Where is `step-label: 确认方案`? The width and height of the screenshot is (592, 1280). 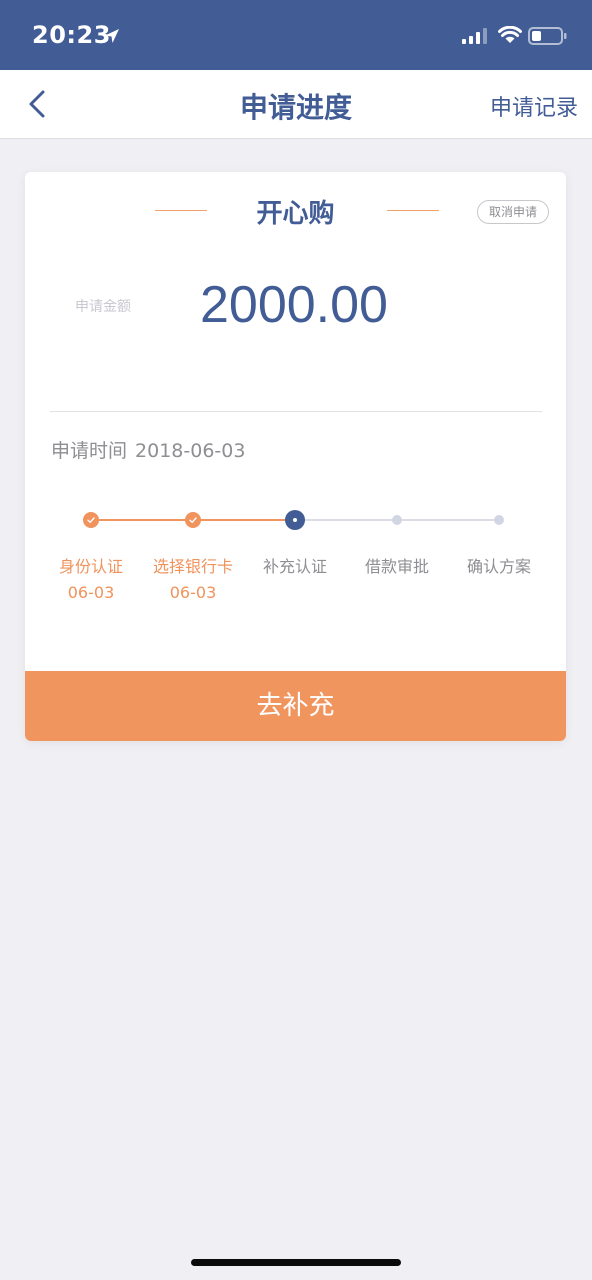
step-label: 确认方案 is located at coordinates (498, 566).